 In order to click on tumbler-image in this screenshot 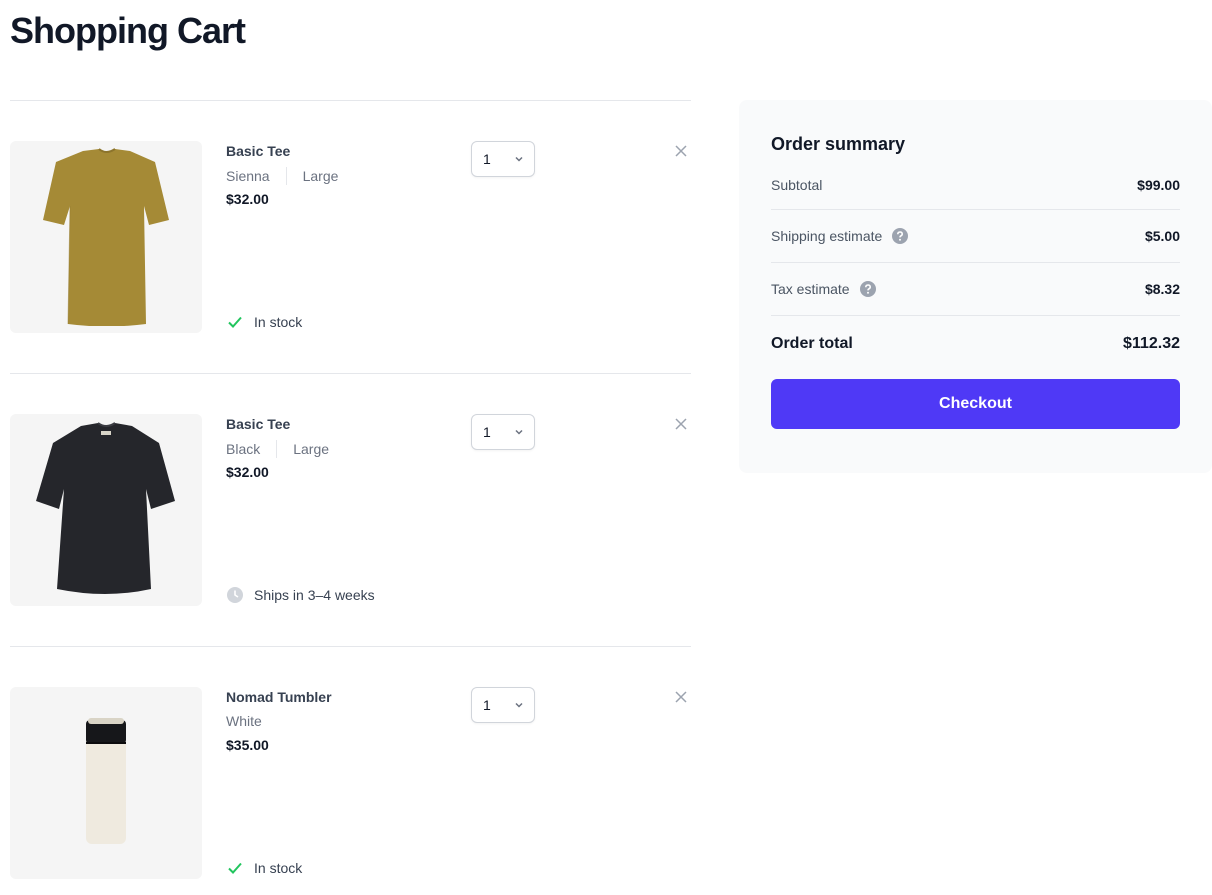, I will do `click(106, 781)`.